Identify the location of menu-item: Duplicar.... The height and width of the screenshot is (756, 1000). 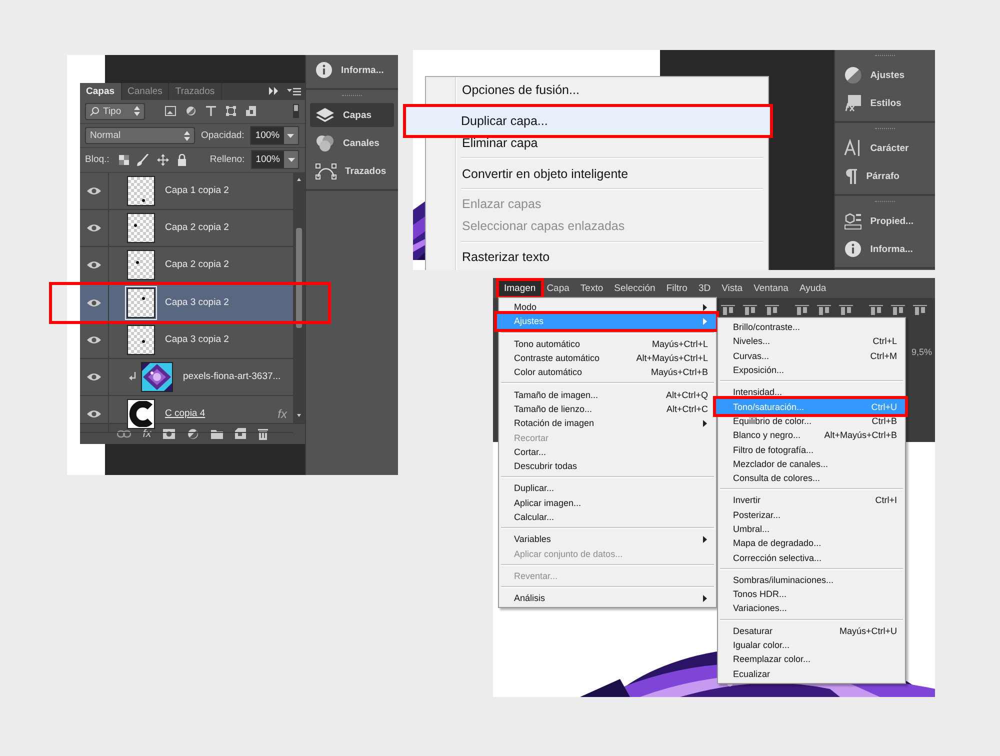
(607, 488).